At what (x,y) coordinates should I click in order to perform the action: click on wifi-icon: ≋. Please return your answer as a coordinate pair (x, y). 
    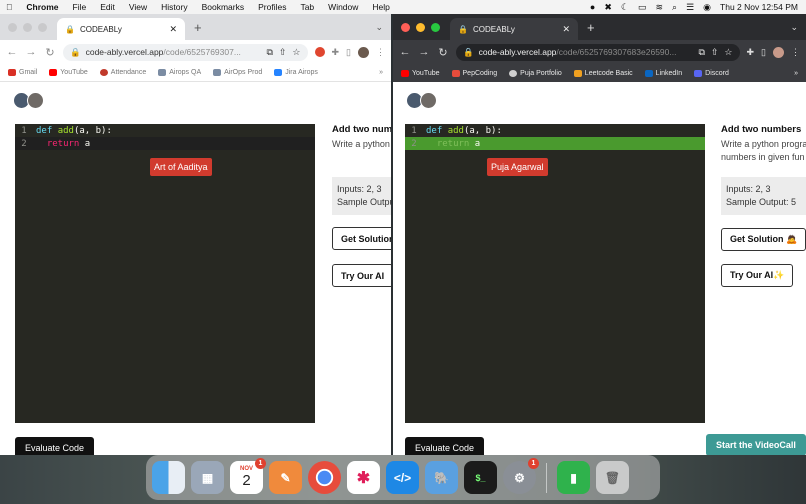
    Looking at the image, I should click on (660, 7).